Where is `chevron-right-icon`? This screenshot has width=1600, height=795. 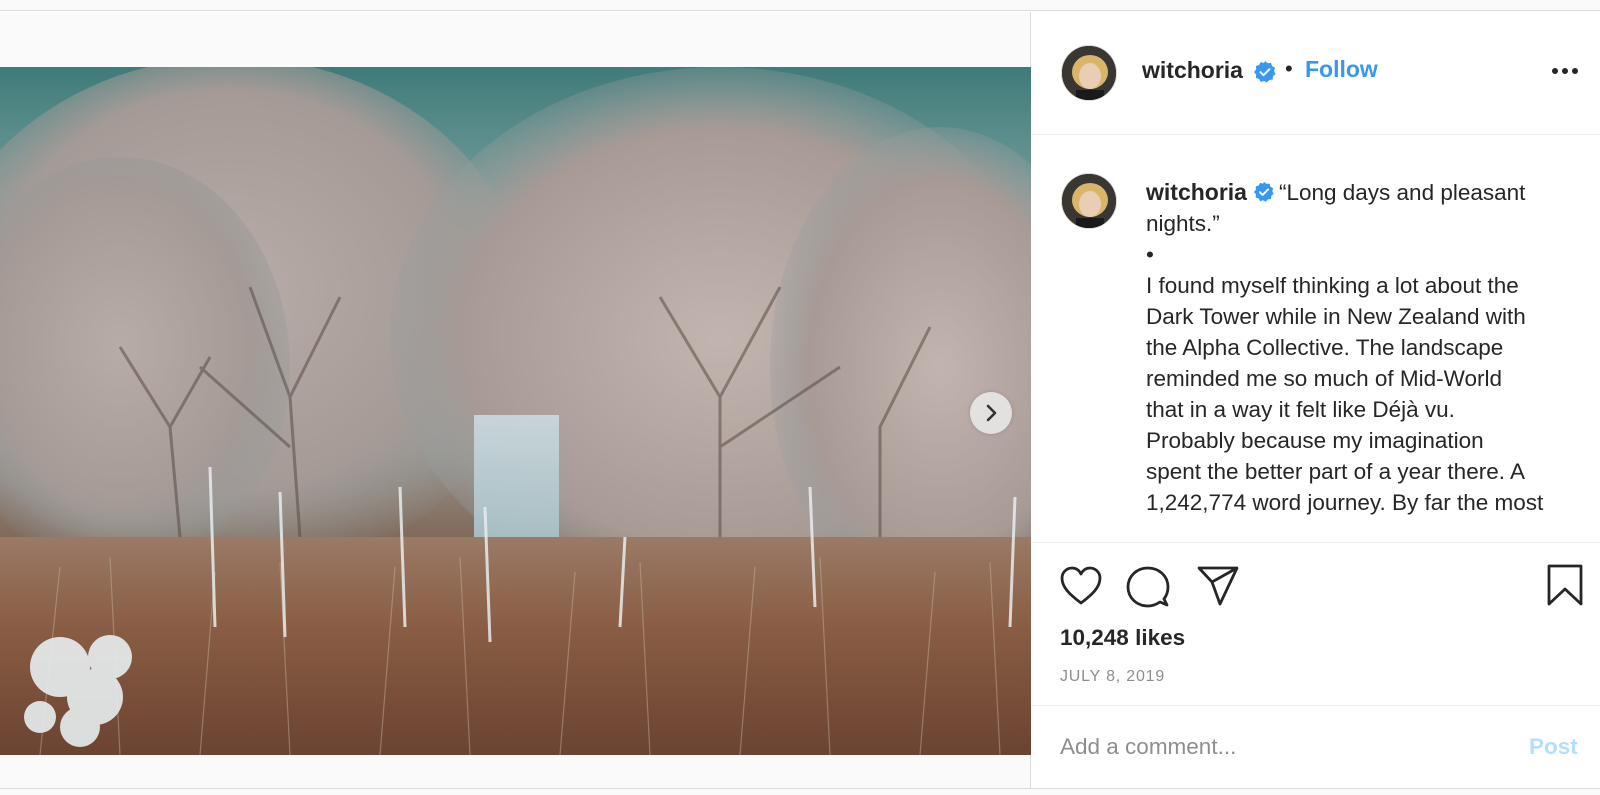
chevron-right-icon is located at coordinates (991, 413).